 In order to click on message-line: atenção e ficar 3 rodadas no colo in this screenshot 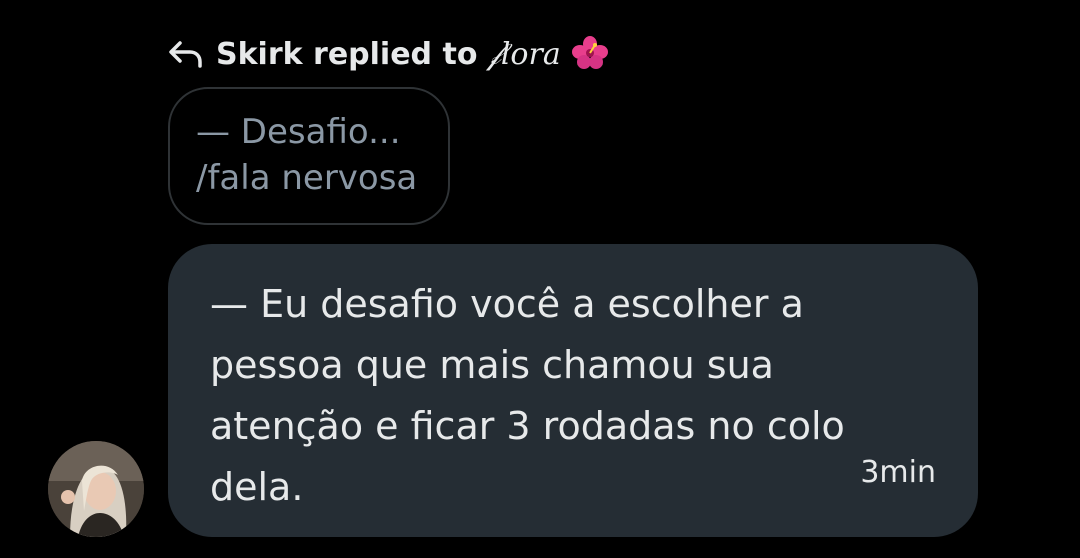, I will do `click(527, 426)`.